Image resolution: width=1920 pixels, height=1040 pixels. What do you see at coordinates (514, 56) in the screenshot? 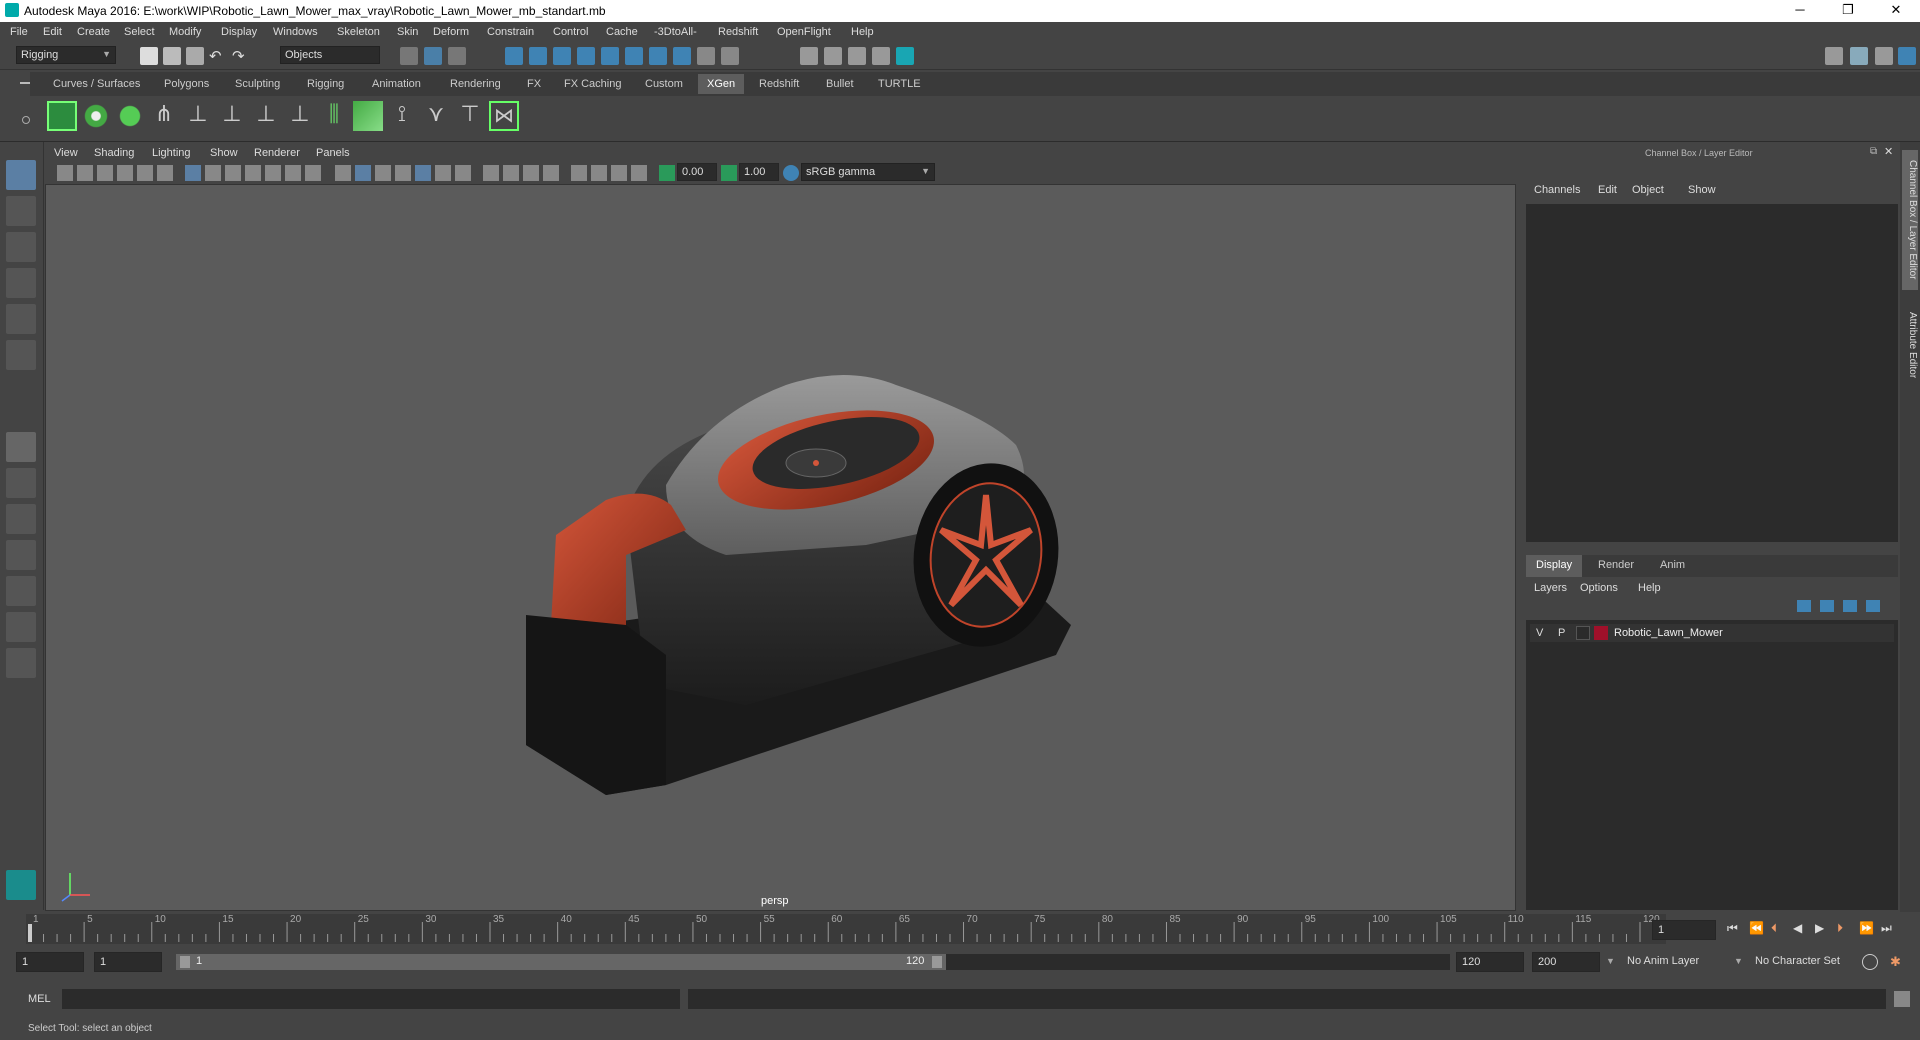
I see `snap-grid-icon` at bounding box center [514, 56].